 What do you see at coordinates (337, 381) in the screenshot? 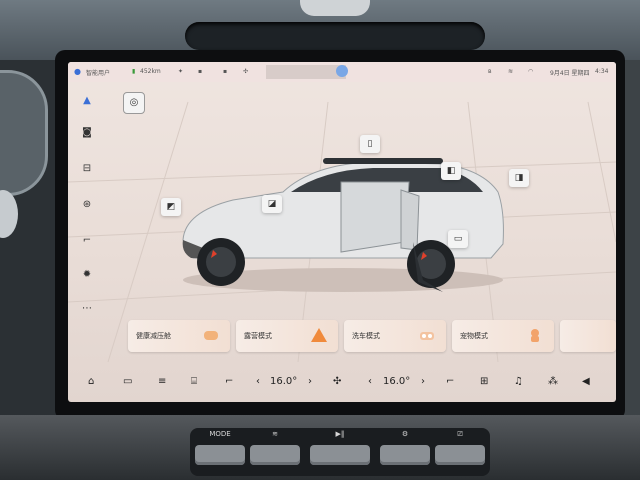
I see `fan-icon: ✣` at bounding box center [337, 381].